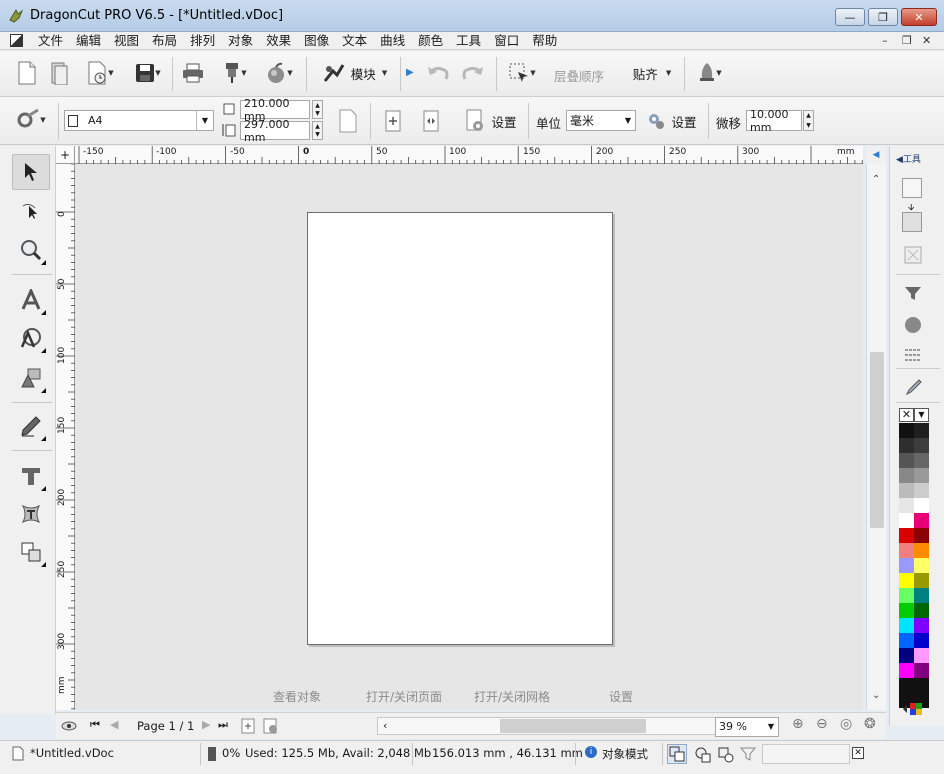 The image size is (944, 774). What do you see at coordinates (808, 120) in the screenshot?
I see `nudge-spinner: ▲ ▼` at bounding box center [808, 120].